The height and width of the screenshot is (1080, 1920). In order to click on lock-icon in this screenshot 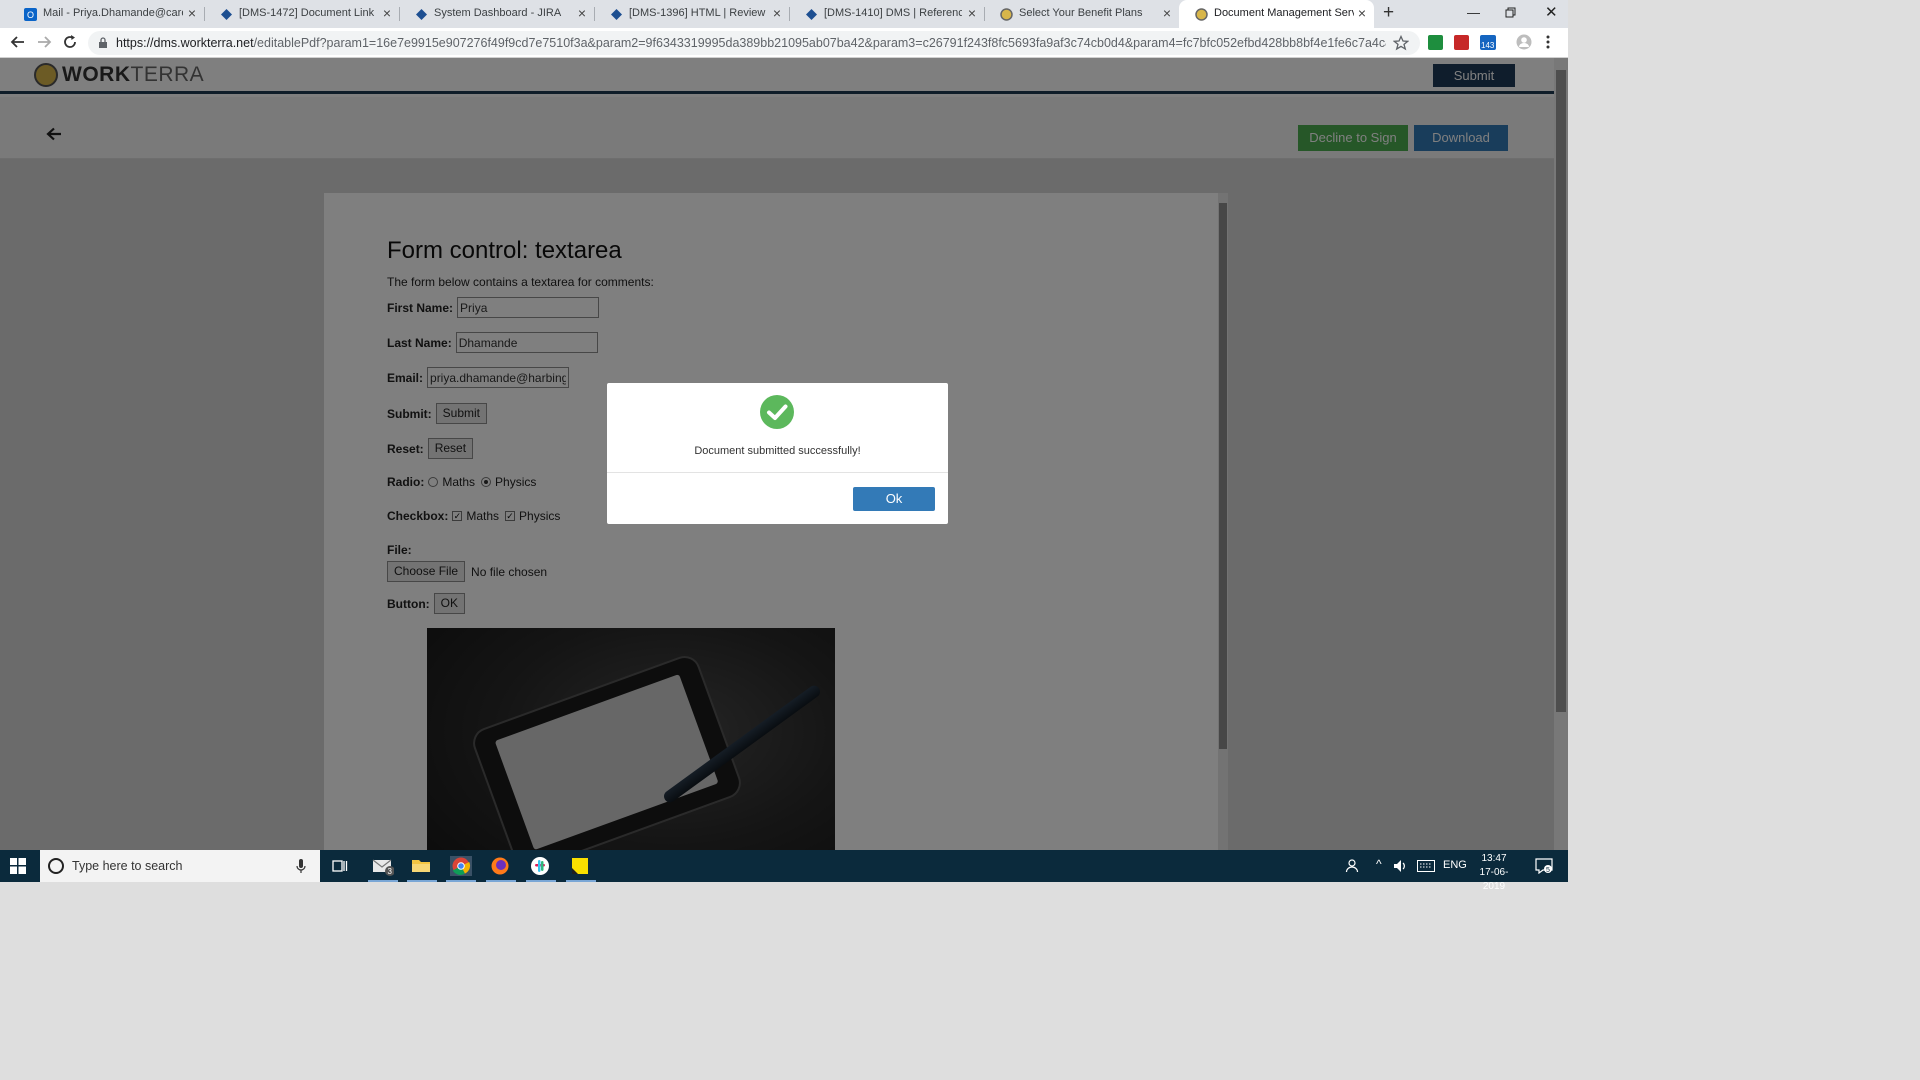, I will do `click(103, 43)`.